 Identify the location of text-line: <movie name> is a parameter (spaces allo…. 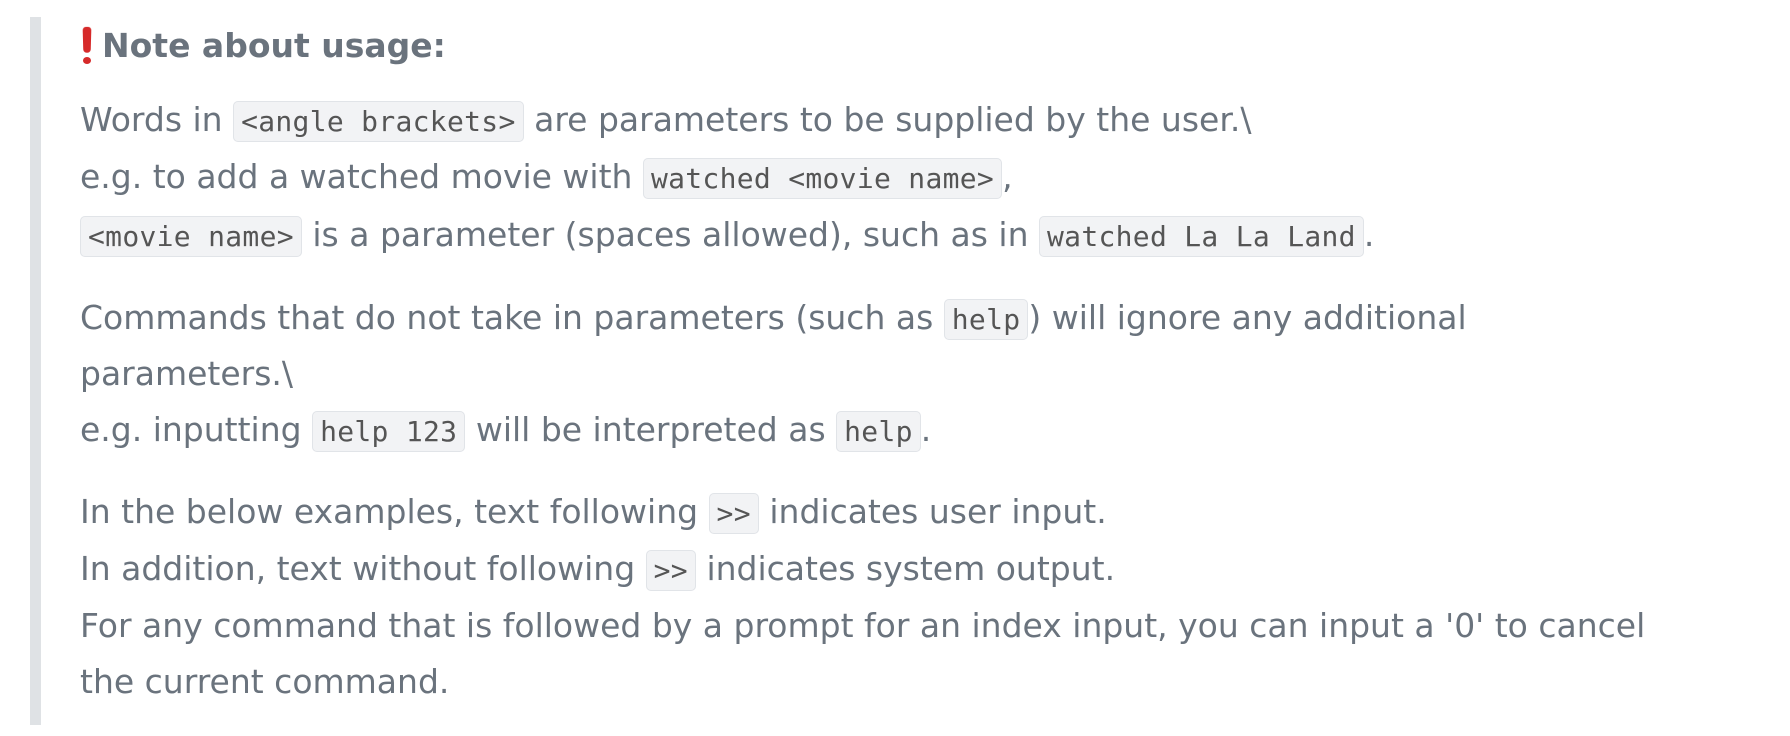
(860, 235).